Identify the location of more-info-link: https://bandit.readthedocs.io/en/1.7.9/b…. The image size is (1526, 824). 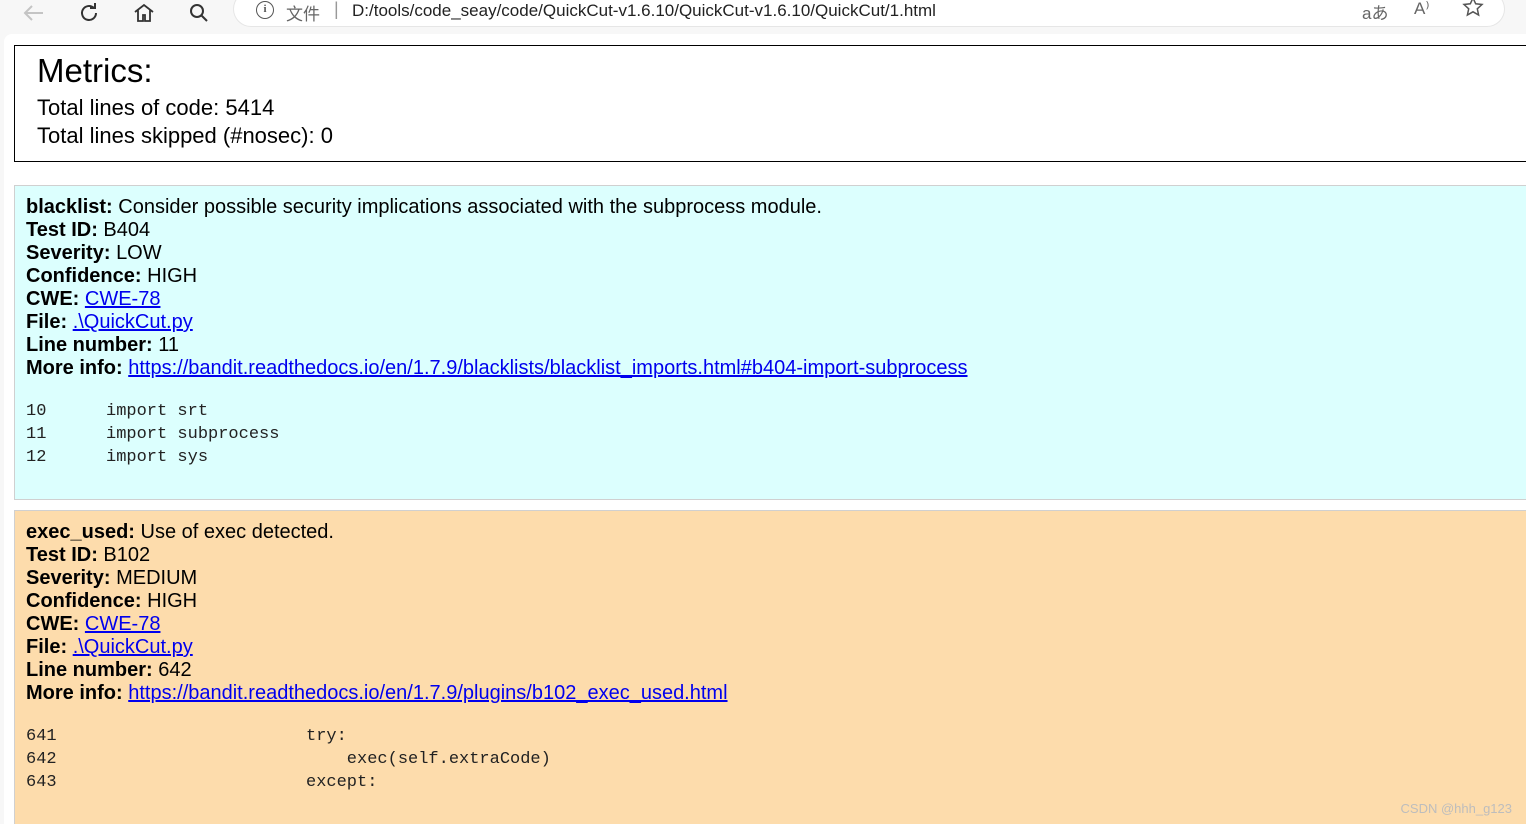
(547, 368).